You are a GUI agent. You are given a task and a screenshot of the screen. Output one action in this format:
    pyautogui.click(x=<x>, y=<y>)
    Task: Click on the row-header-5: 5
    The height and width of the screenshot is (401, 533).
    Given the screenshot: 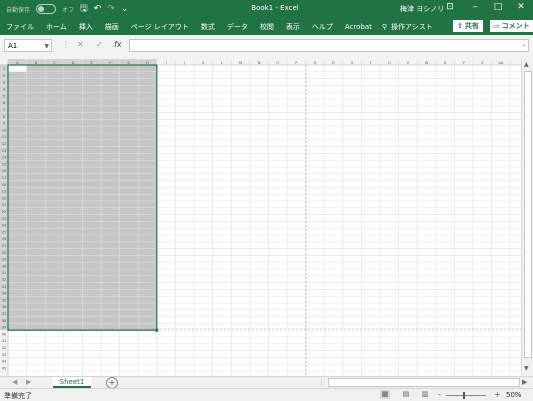 What is the action you would take?
    pyautogui.click(x=4, y=96)
    